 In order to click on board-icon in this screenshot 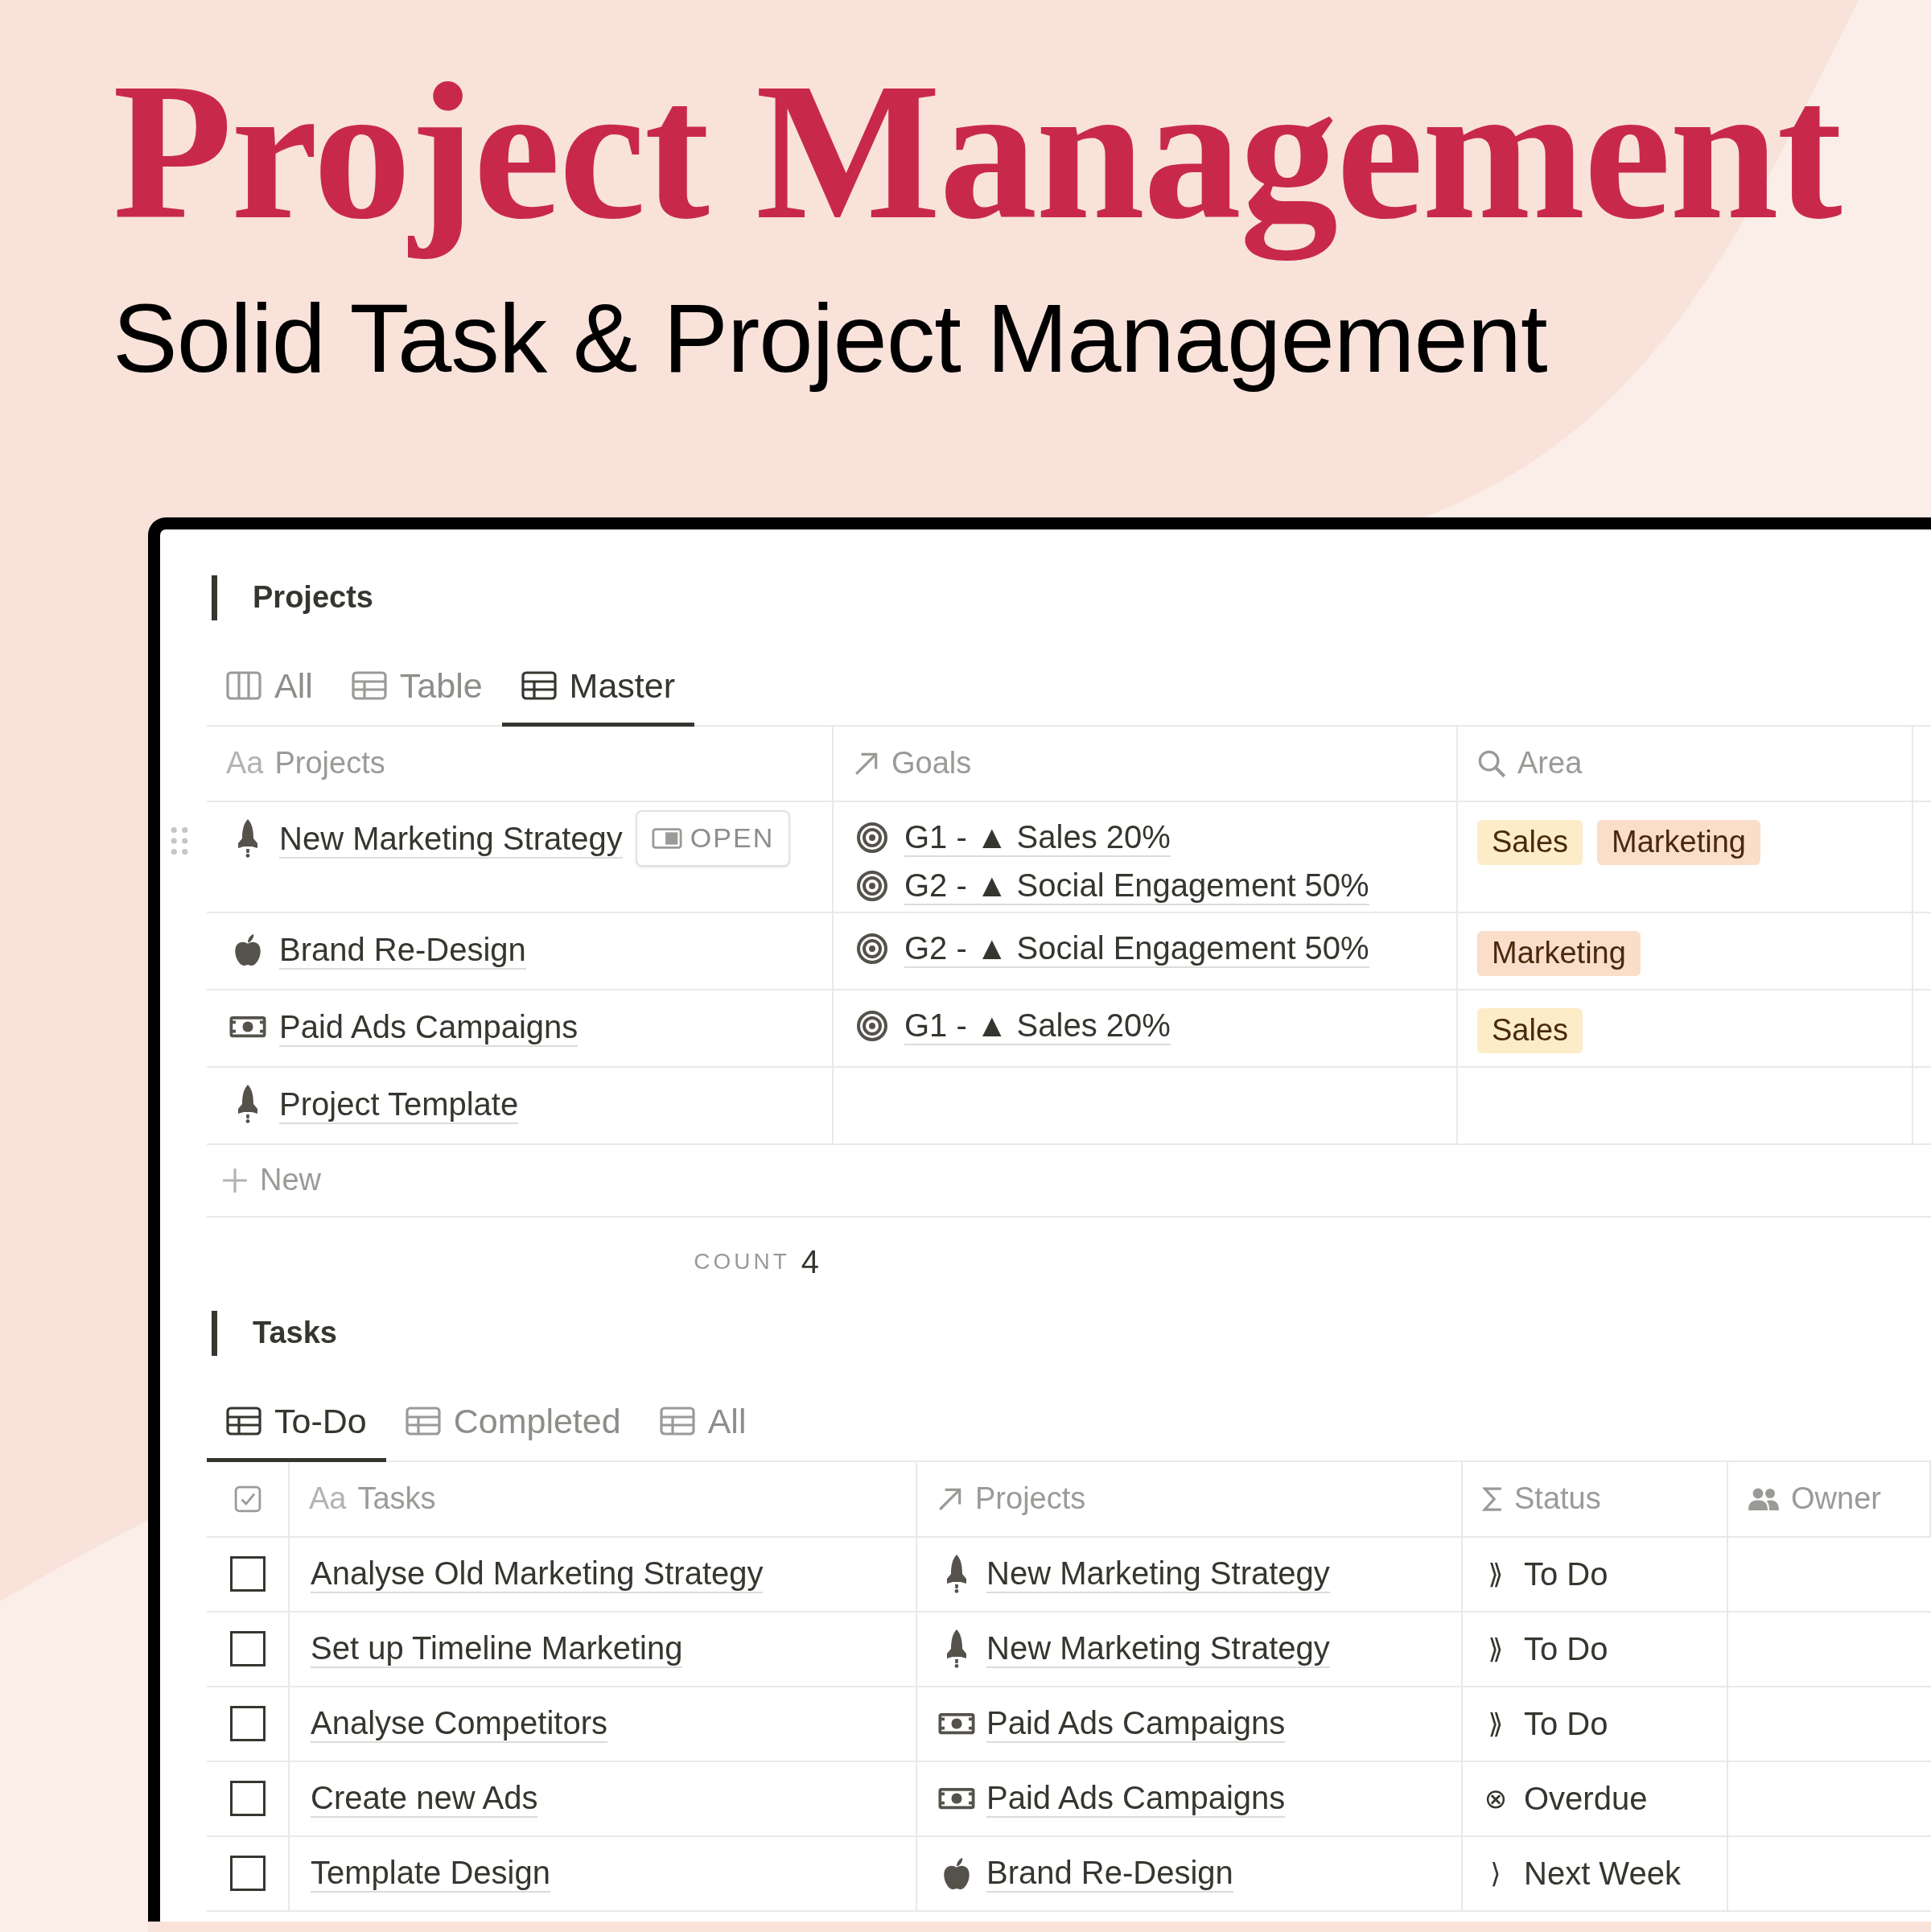, I will do `click(243, 686)`.